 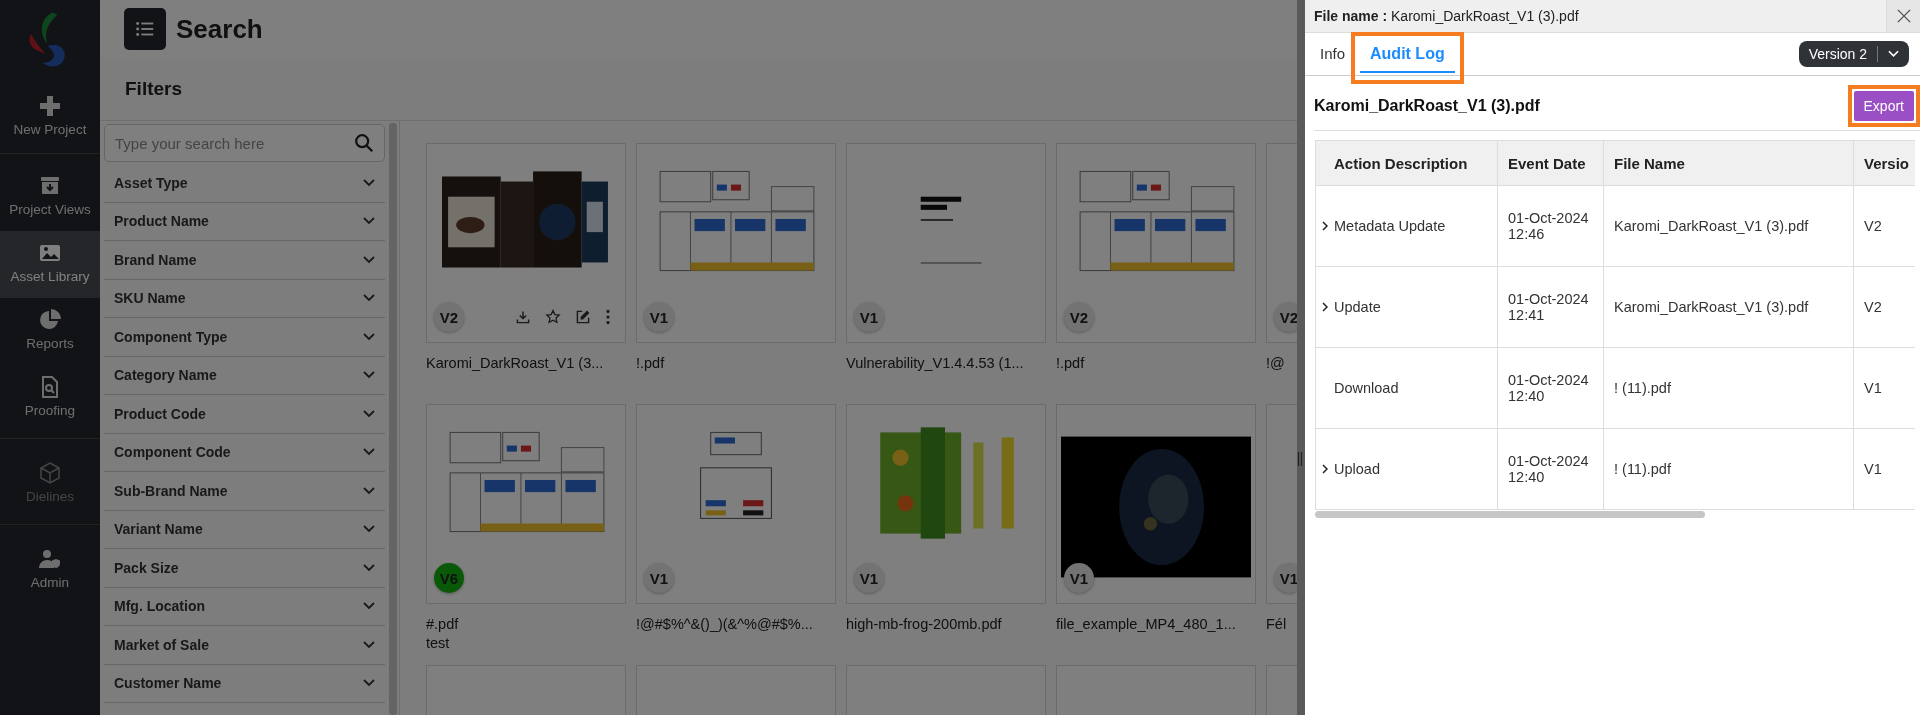 What do you see at coordinates (1903, 16) in the screenshot?
I see `close-button` at bounding box center [1903, 16].